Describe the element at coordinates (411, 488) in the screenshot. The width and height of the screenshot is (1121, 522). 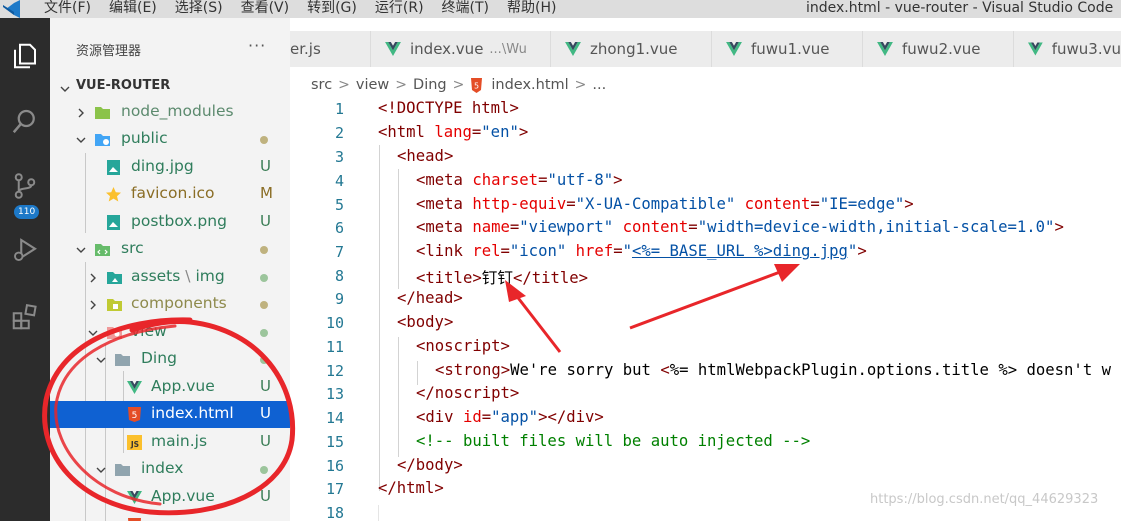
I see `code-line: </html>` at that location.